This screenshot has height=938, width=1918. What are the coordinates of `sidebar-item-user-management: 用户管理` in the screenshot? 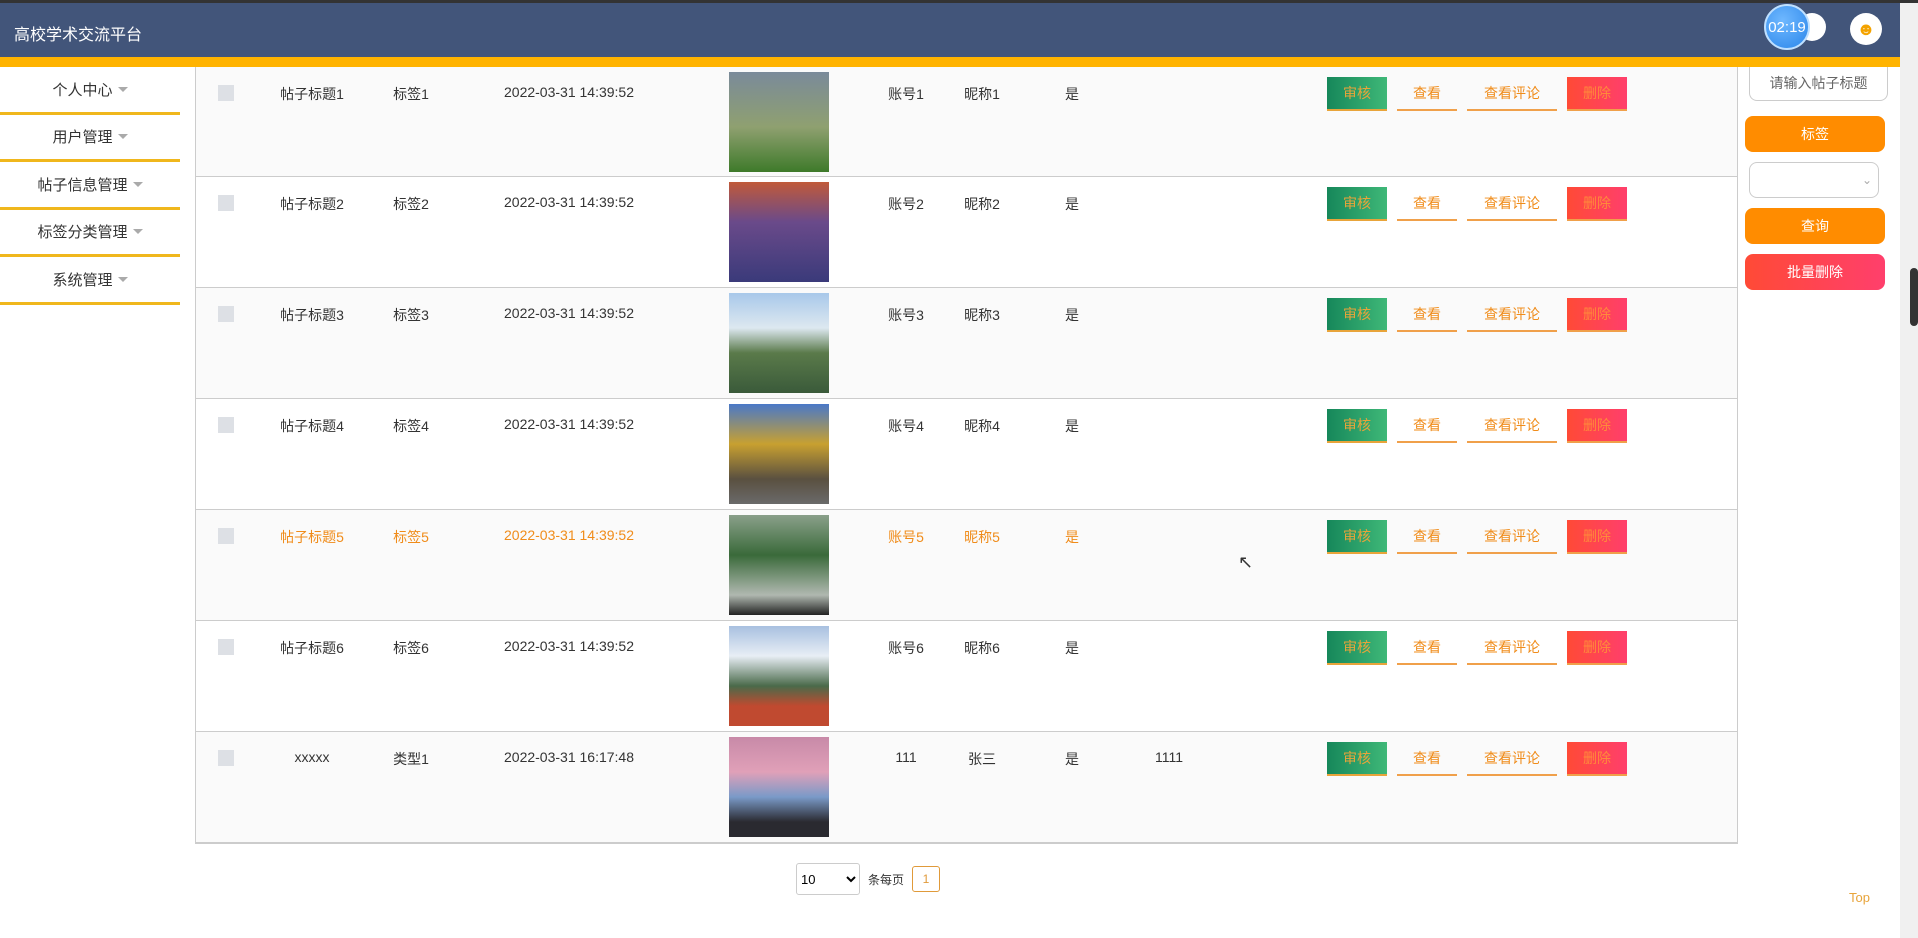 It's located at (90, 138).